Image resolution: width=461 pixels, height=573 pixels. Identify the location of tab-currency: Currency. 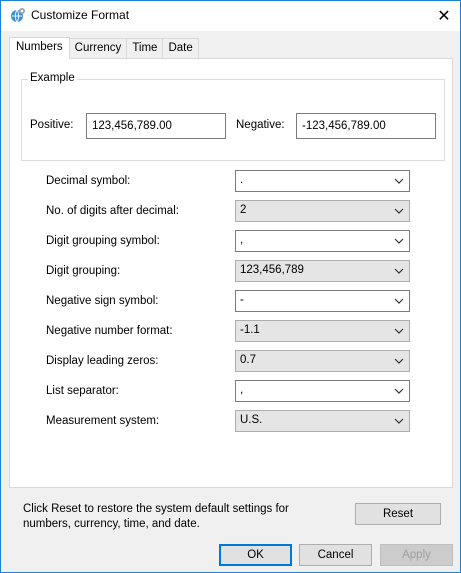
(98, 48).